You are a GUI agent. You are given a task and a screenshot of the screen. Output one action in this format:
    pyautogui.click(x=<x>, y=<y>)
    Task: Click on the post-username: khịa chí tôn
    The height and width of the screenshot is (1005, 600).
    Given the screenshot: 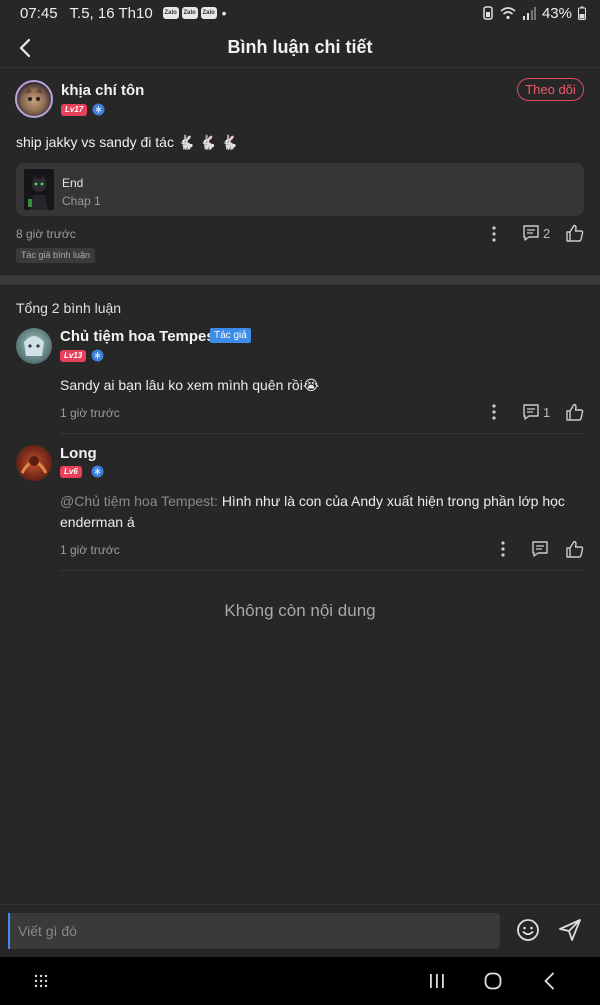 What is the action you would take?
    pyautogui.click(x=102, y=90)
    